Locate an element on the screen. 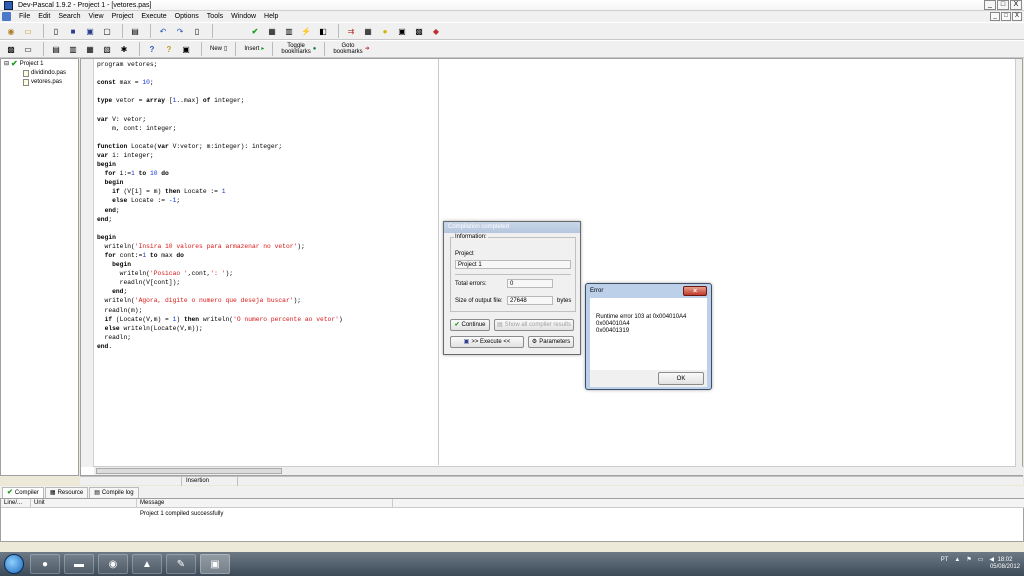  code-line: type vetor = array [1..max] of integer; is located at coordinates (220, 100).